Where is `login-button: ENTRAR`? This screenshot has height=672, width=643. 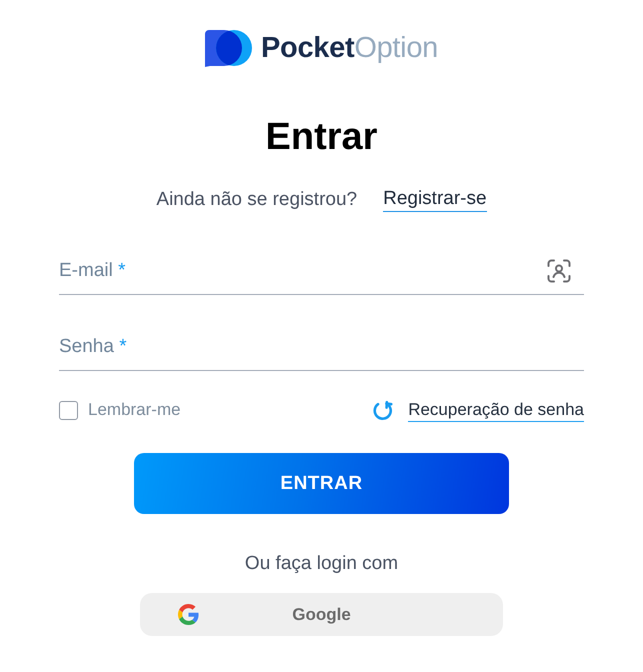
login-button: ENTRAR is located at coordinates (321, 483).